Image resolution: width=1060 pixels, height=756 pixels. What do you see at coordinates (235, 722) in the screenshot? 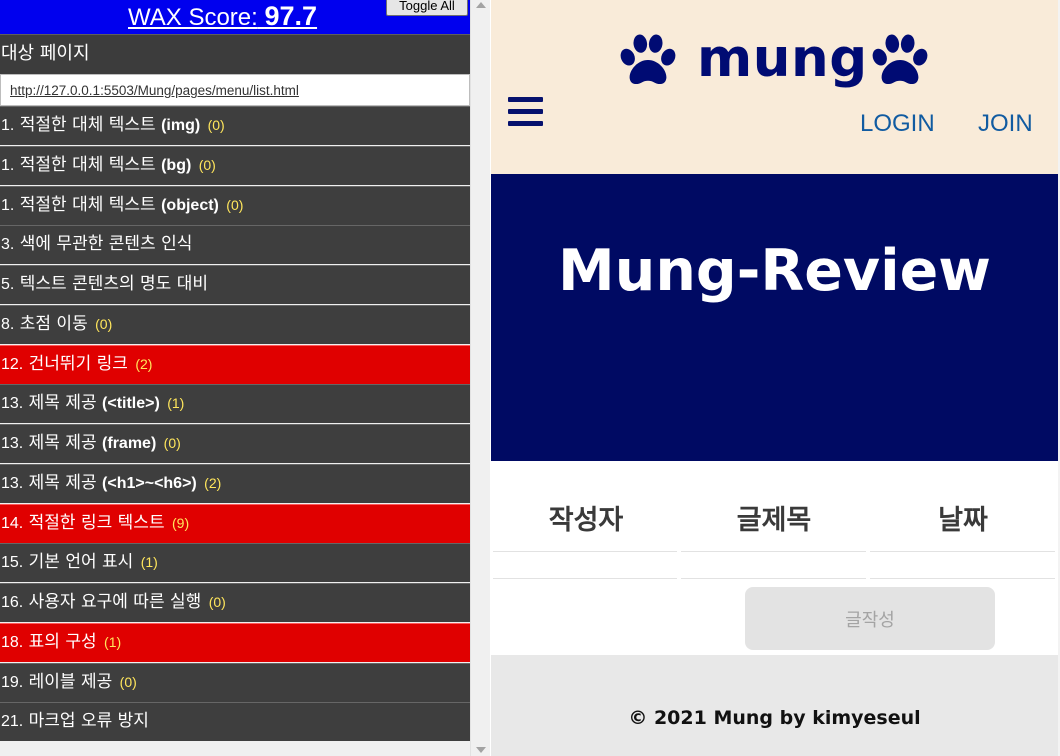
I see `wax-check-item: 21. 마크업 오류 방지` at bounding box center [235, 722].